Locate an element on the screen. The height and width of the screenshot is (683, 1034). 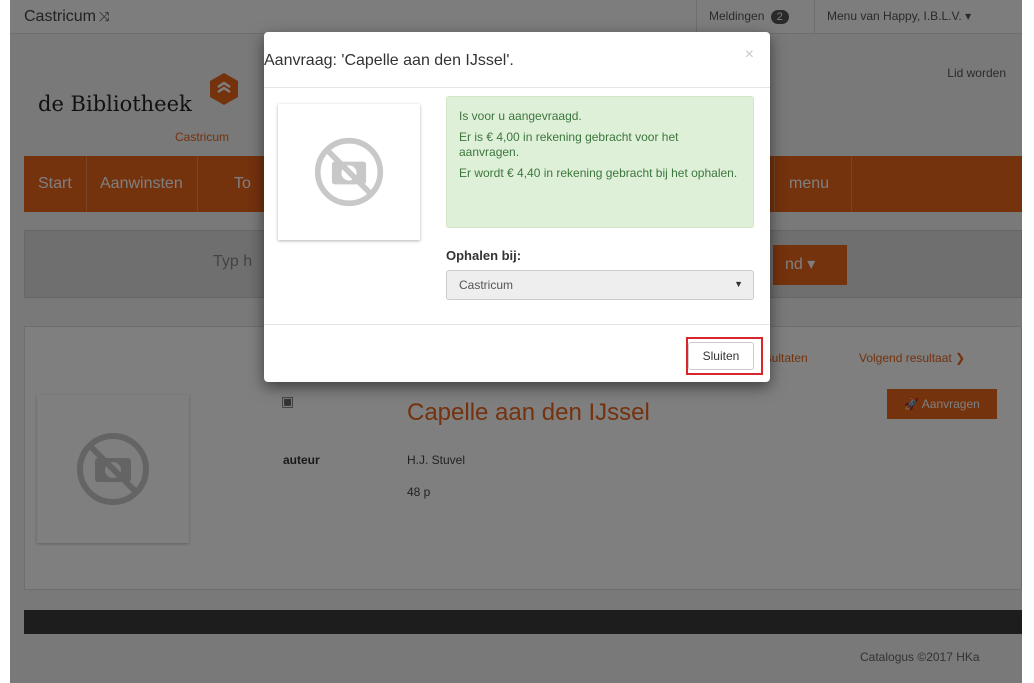
alert-line: Is voor u aangevraagd. is located at coordinates (520, 116).